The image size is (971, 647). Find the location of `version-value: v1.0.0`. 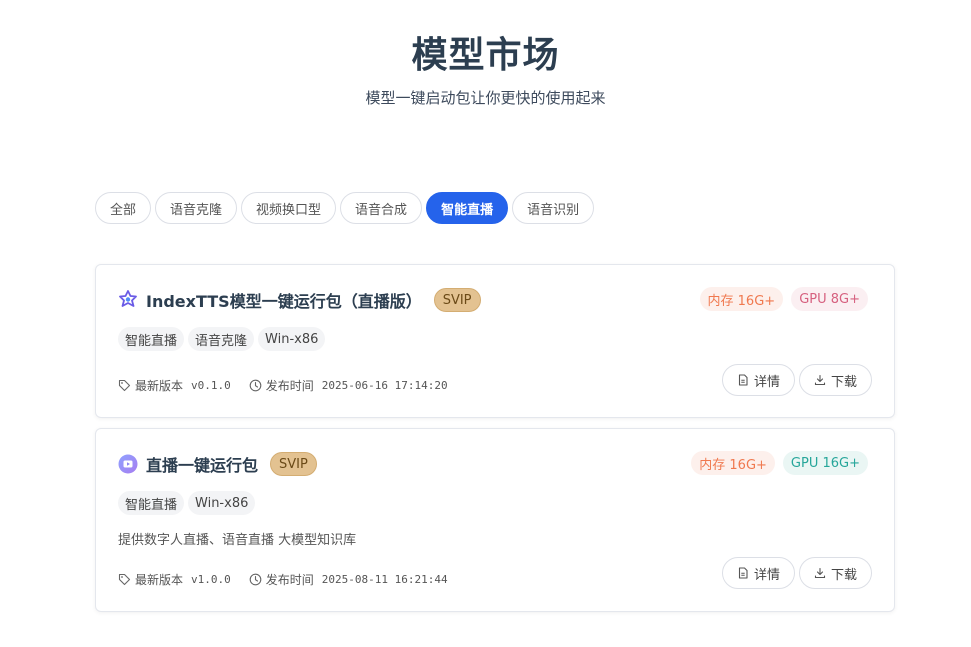

version-value: v1.0.0 is located at coordinates (211, 579).